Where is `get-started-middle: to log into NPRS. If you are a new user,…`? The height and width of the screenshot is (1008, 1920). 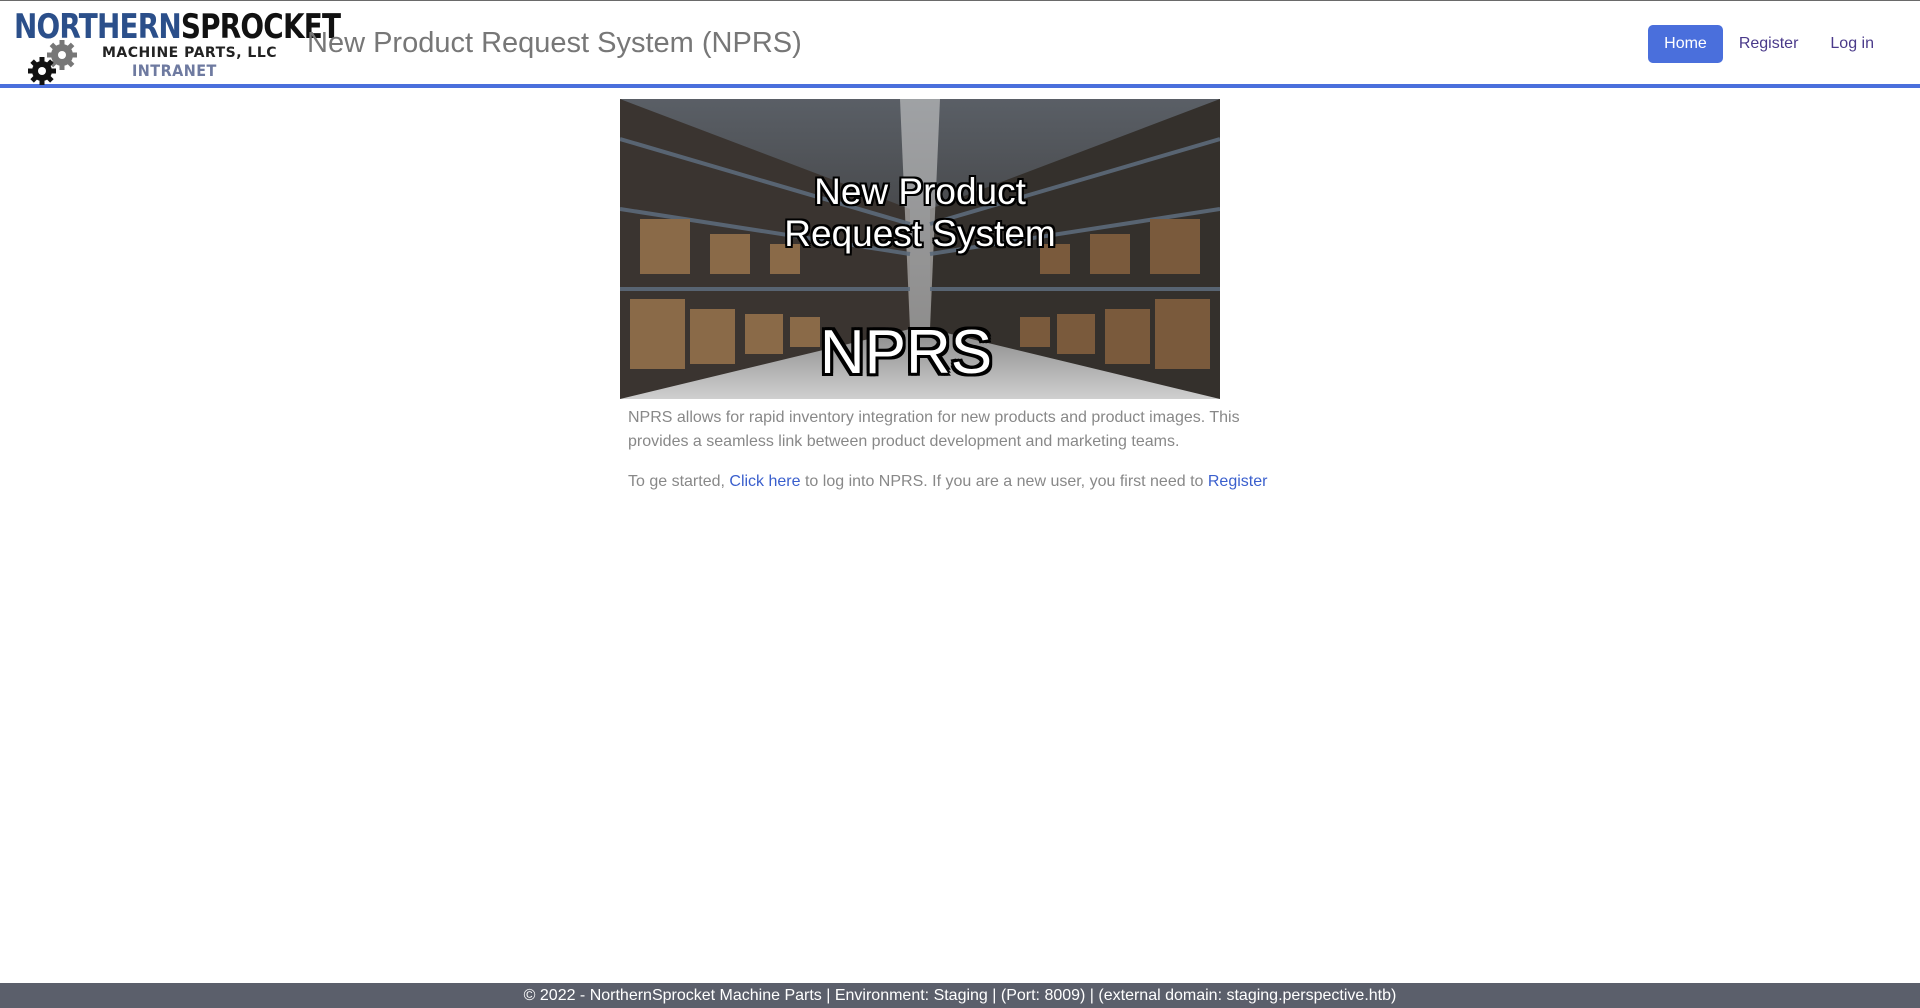 get-started-middle: to log into NPRS. If you are a new user,… is located at coordinates (1004, 481).